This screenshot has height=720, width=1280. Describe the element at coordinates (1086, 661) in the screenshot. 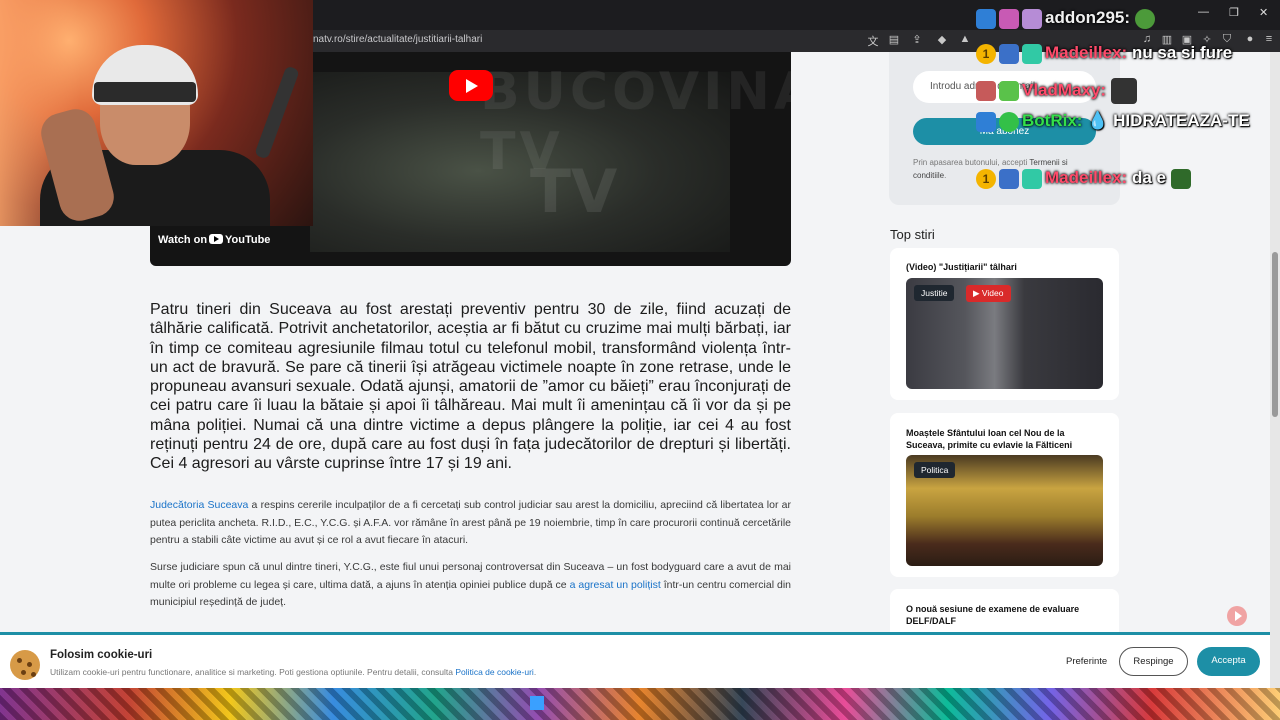

I see `preferences-button: Preferinte` at that location.